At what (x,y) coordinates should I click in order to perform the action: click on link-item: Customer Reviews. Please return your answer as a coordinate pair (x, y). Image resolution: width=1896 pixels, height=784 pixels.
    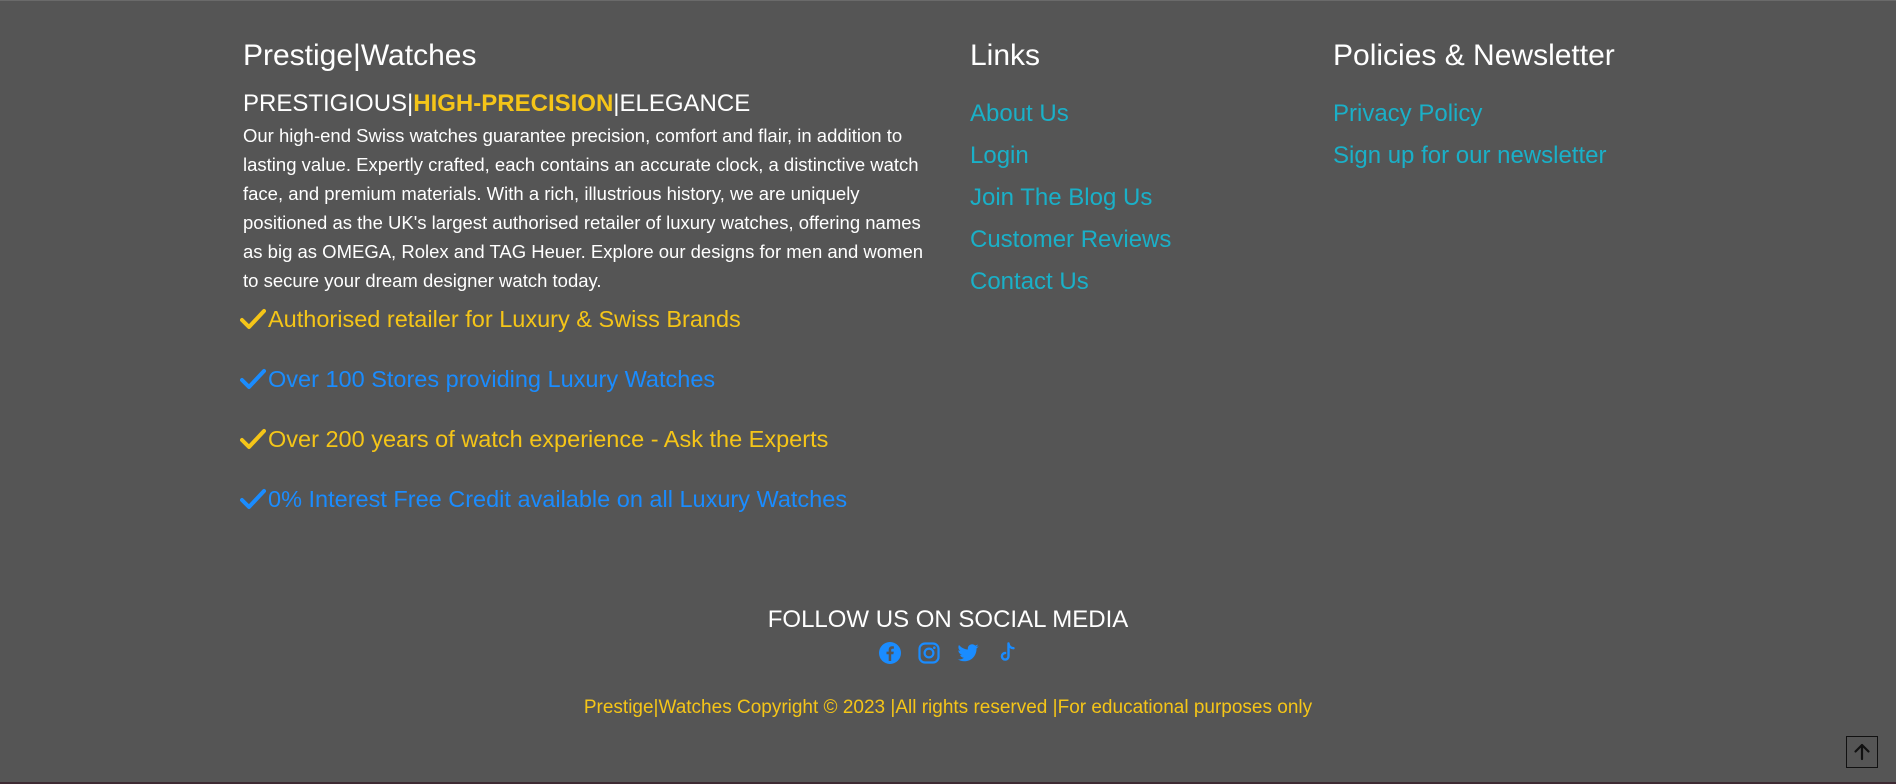
    Looking at the image, I should click on (1140, 240).